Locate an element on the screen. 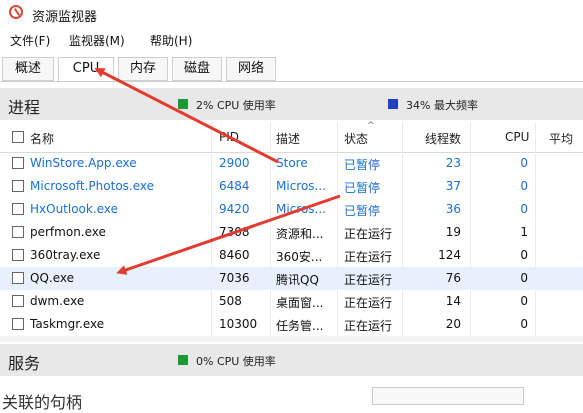  sort-caret-icon: ^ is located at coordinates (371, 126).